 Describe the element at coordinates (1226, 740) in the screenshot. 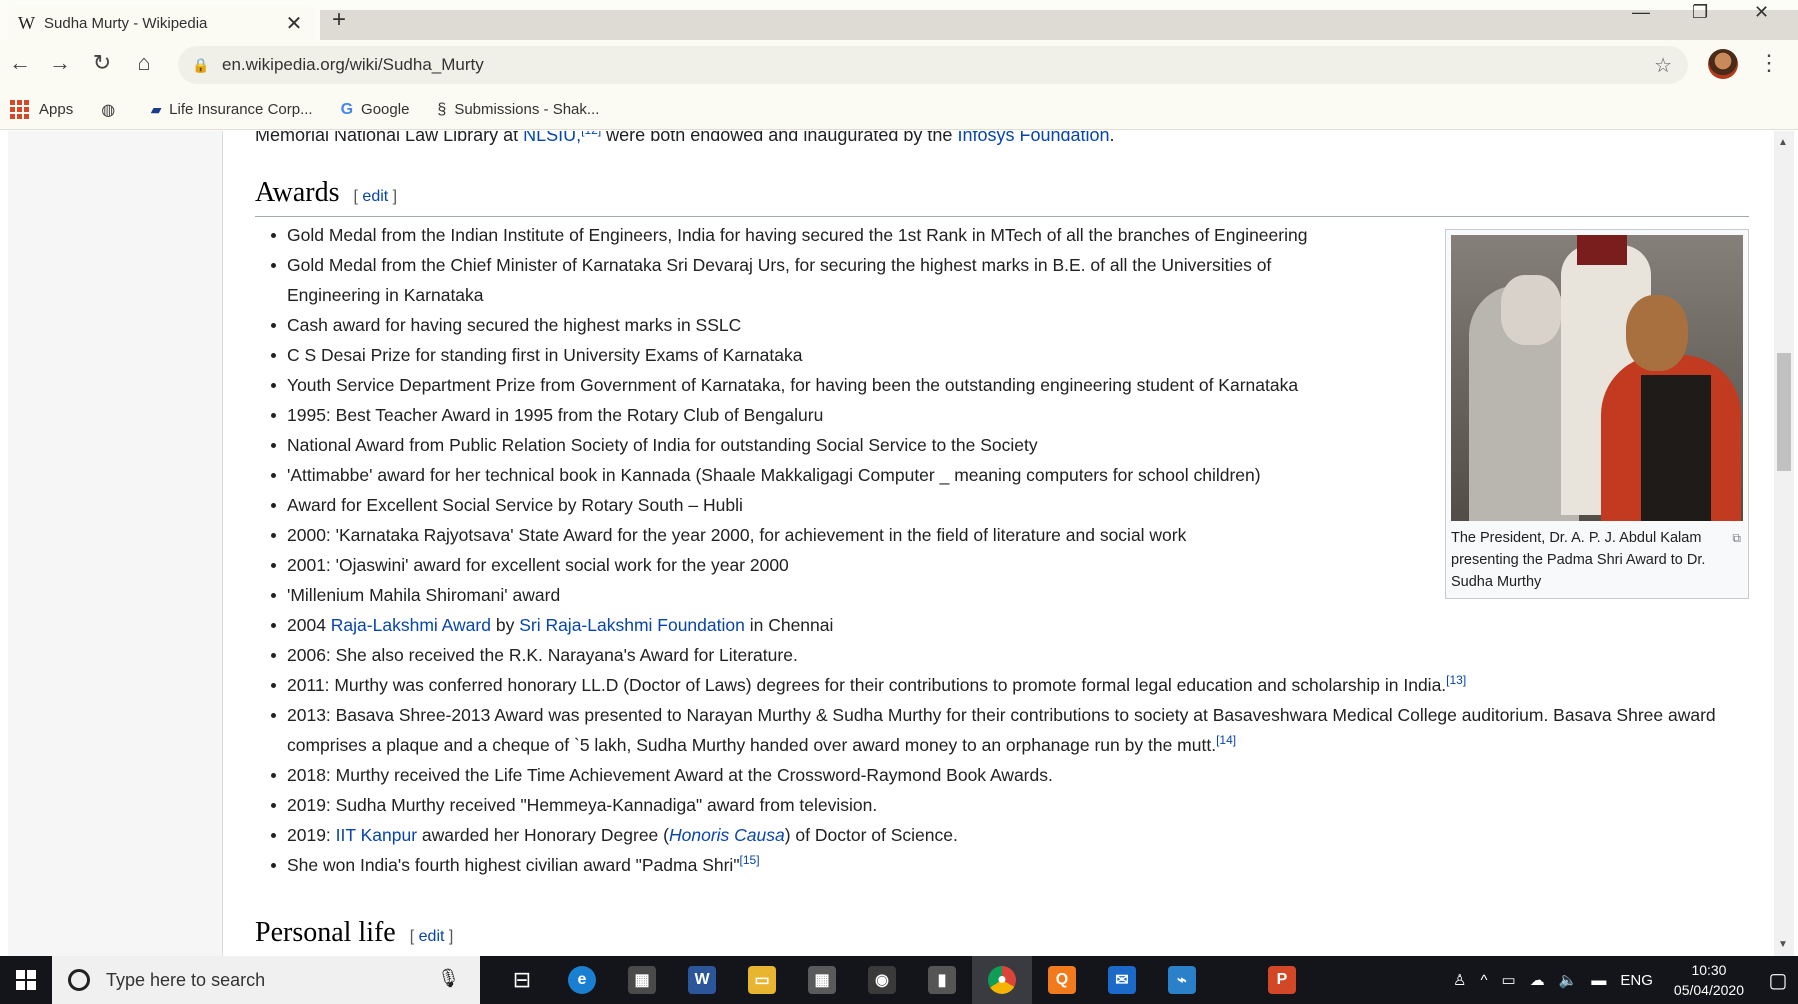

I see `citation-ref: [14]` at that location.